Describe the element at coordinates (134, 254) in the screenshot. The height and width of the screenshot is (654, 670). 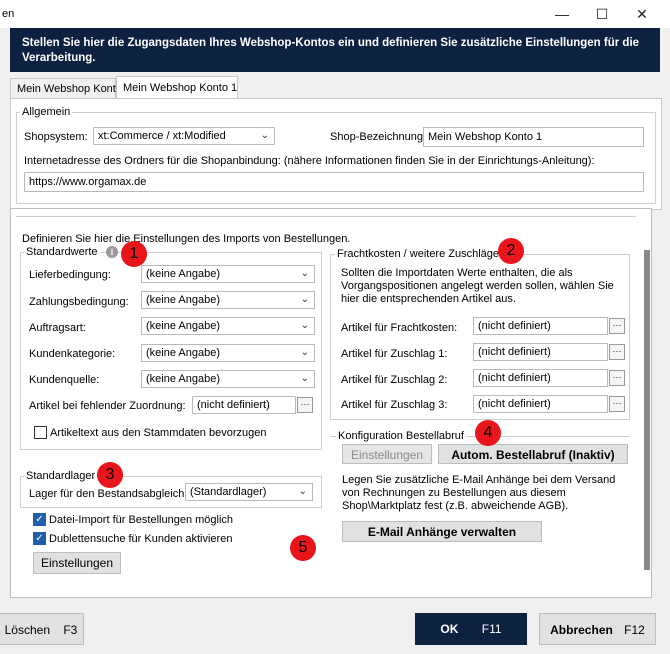
I see `marker-1: 1` at that location.